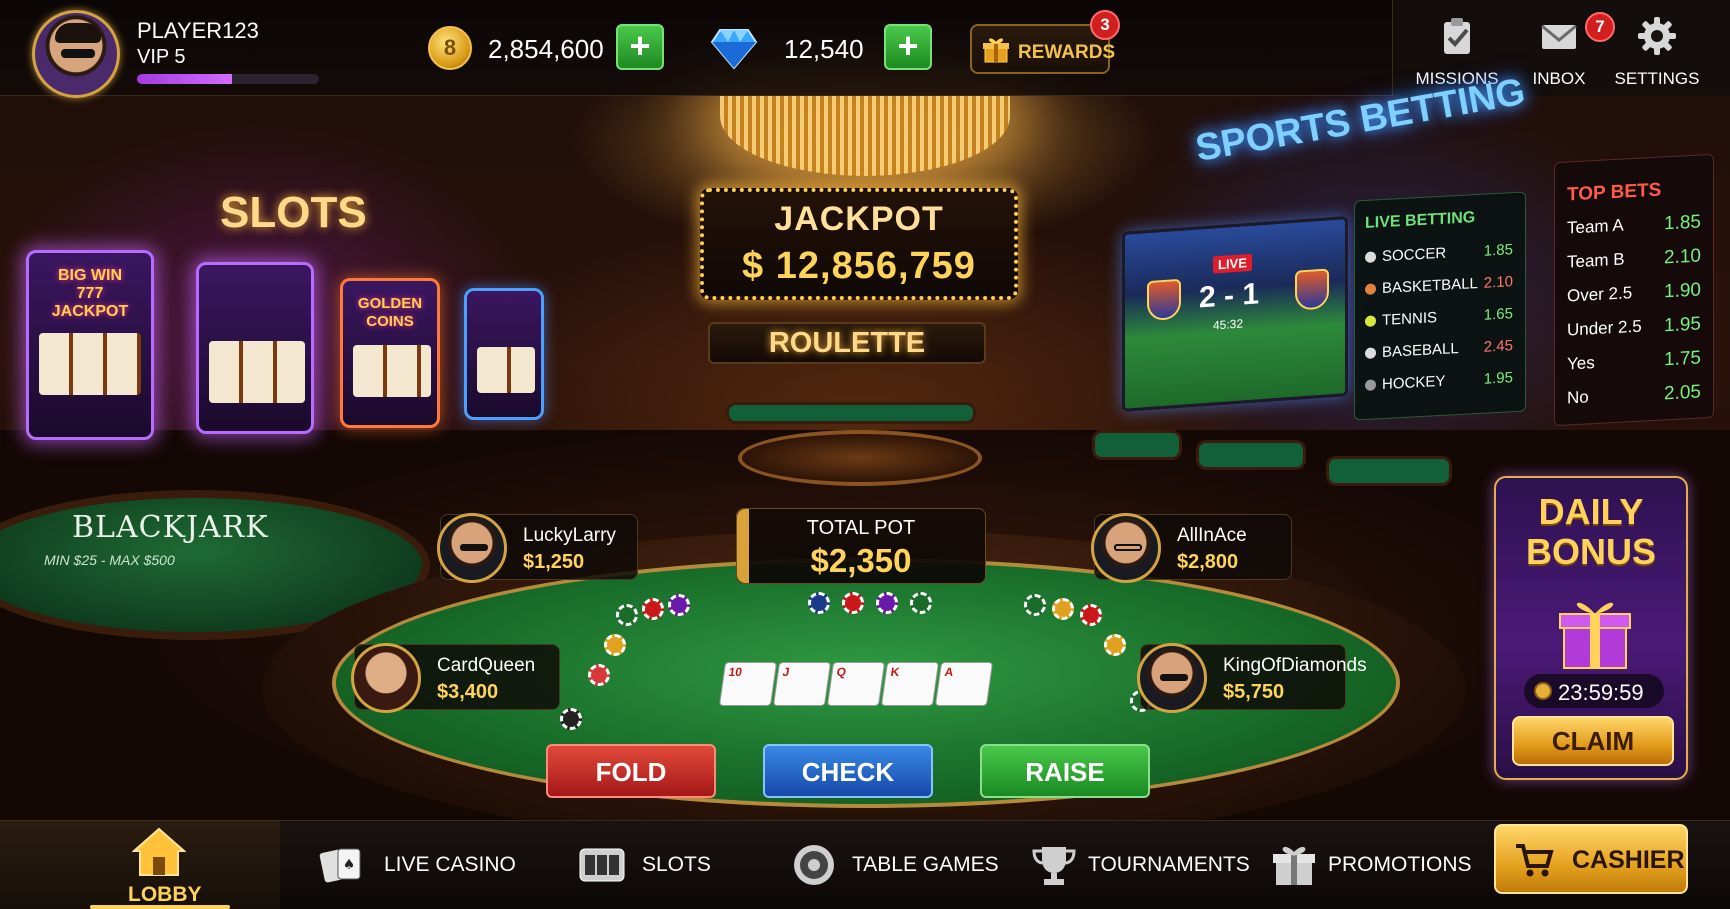  Describe the element at coordinates (1443, 291) in the screenshot. I see `live-bet-row: BASKETBALL 2.10` at that location.